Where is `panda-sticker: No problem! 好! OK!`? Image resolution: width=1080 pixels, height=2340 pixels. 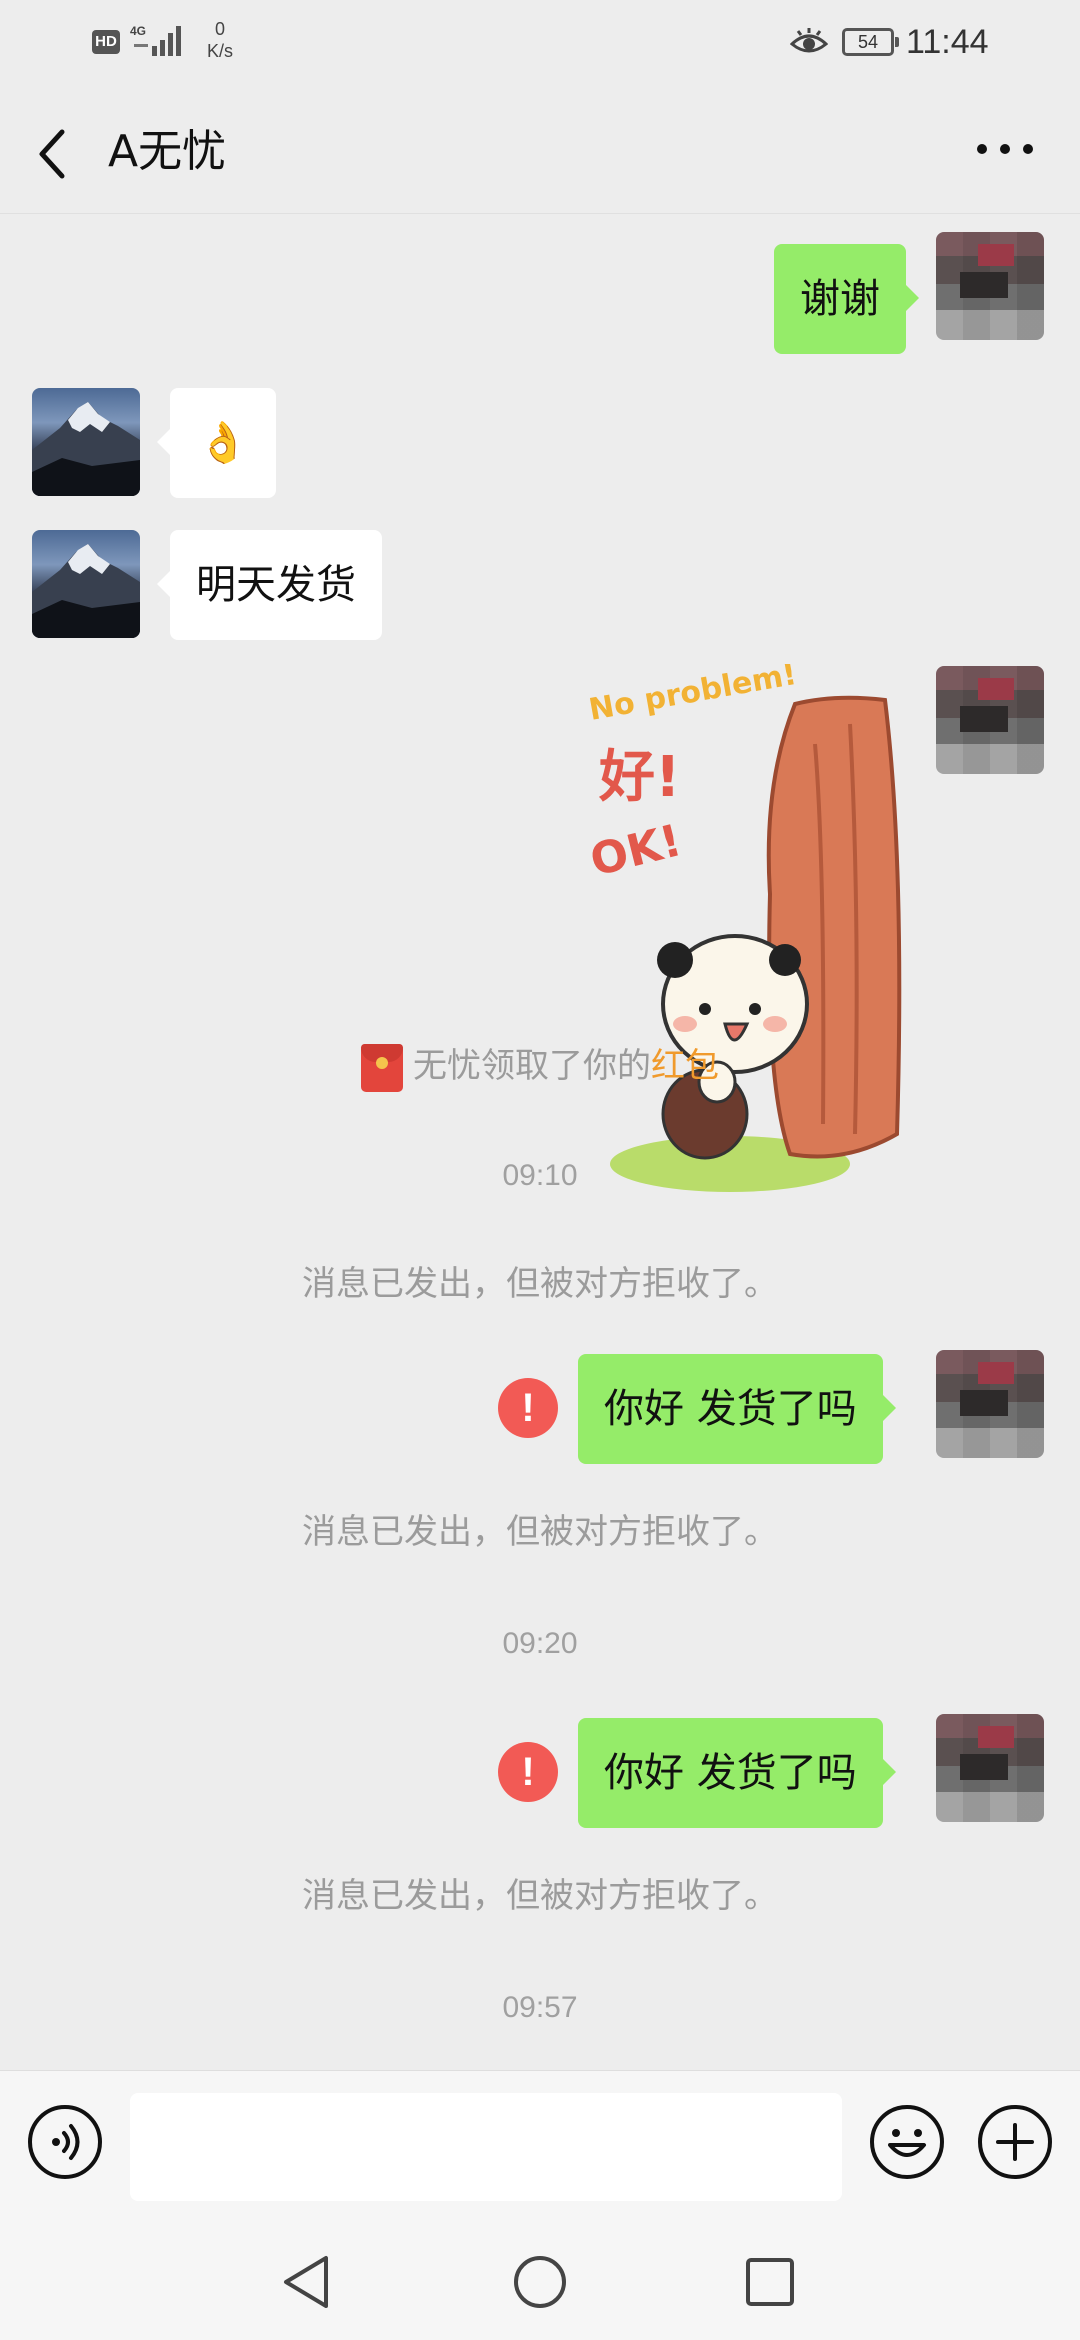 panda-sticker: No problem! 好! OK! is located at coordinates (743, 924).